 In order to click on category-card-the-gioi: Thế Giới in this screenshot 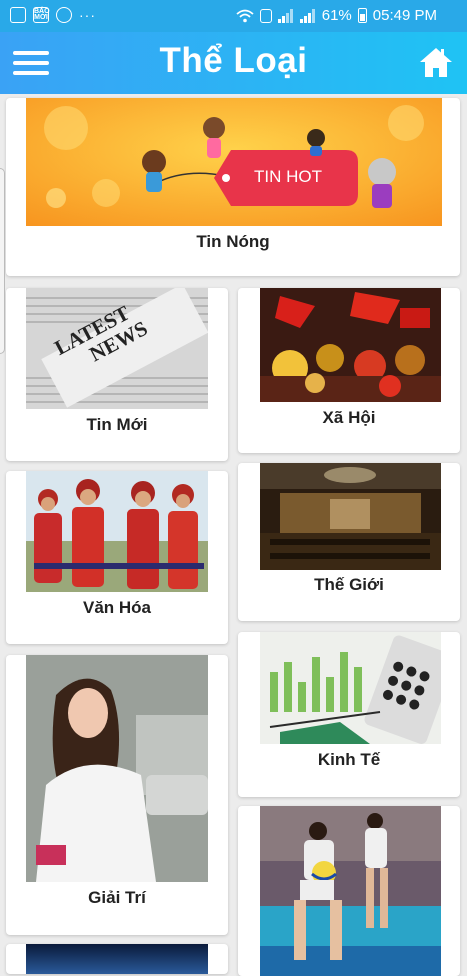, I will do `click(349, 542)`.